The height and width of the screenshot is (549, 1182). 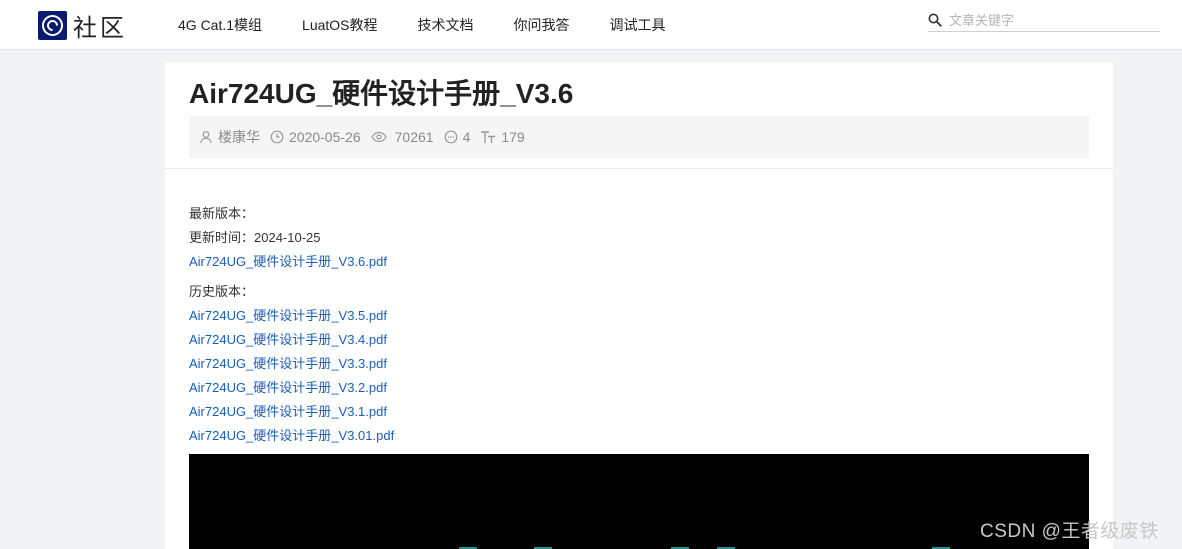 What do you see at coordinates (288, 387) in the screenshot?
I see `history-file-link: Air724UG_硬件设计手册_V3.2.pdf` at bounding box center [288, 387].